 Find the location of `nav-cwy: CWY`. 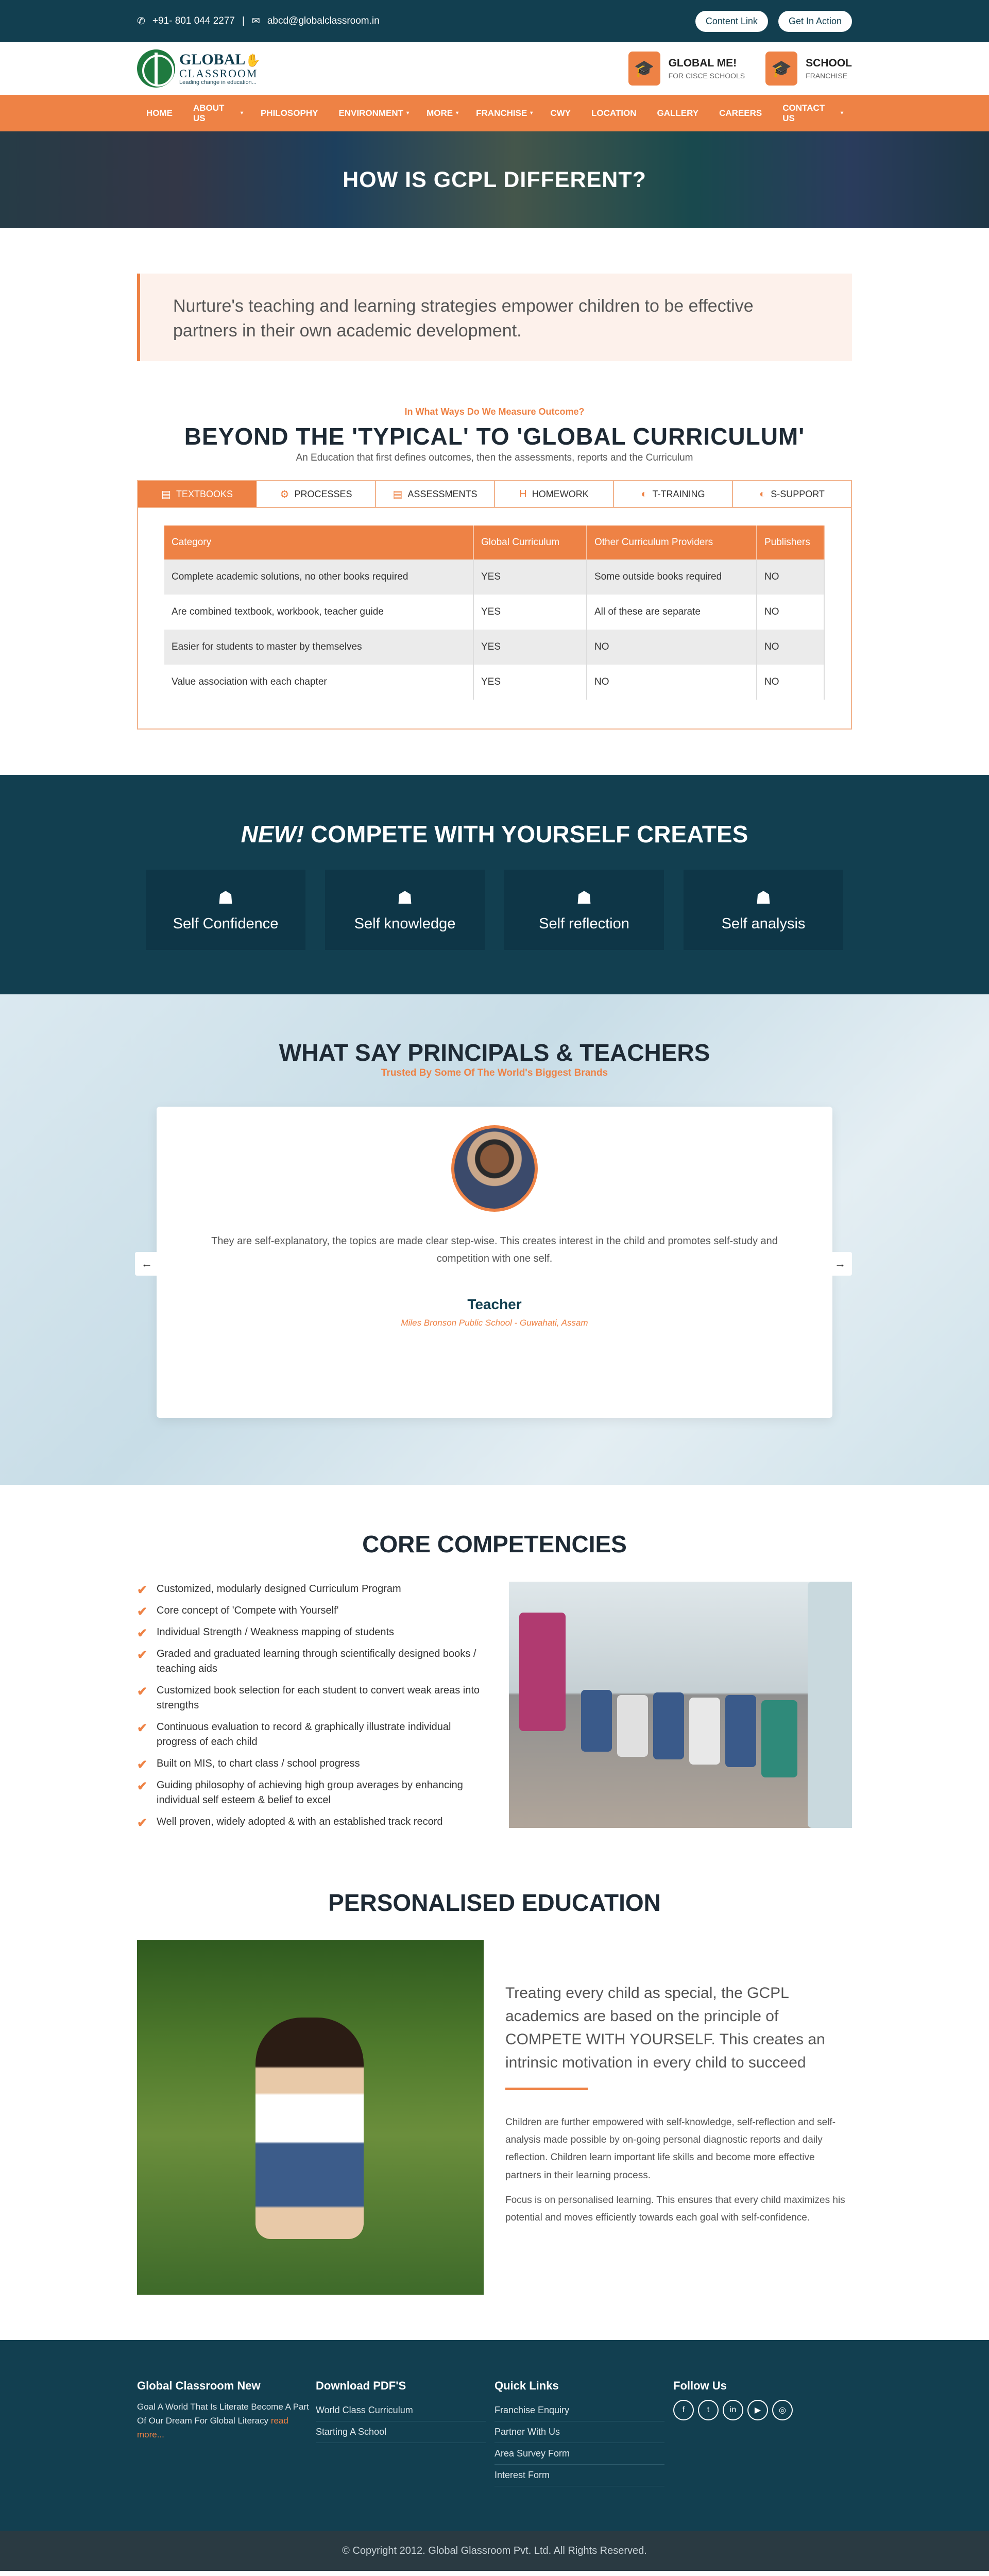

nav-cwy: CWY is located at coordinates (562, 113).